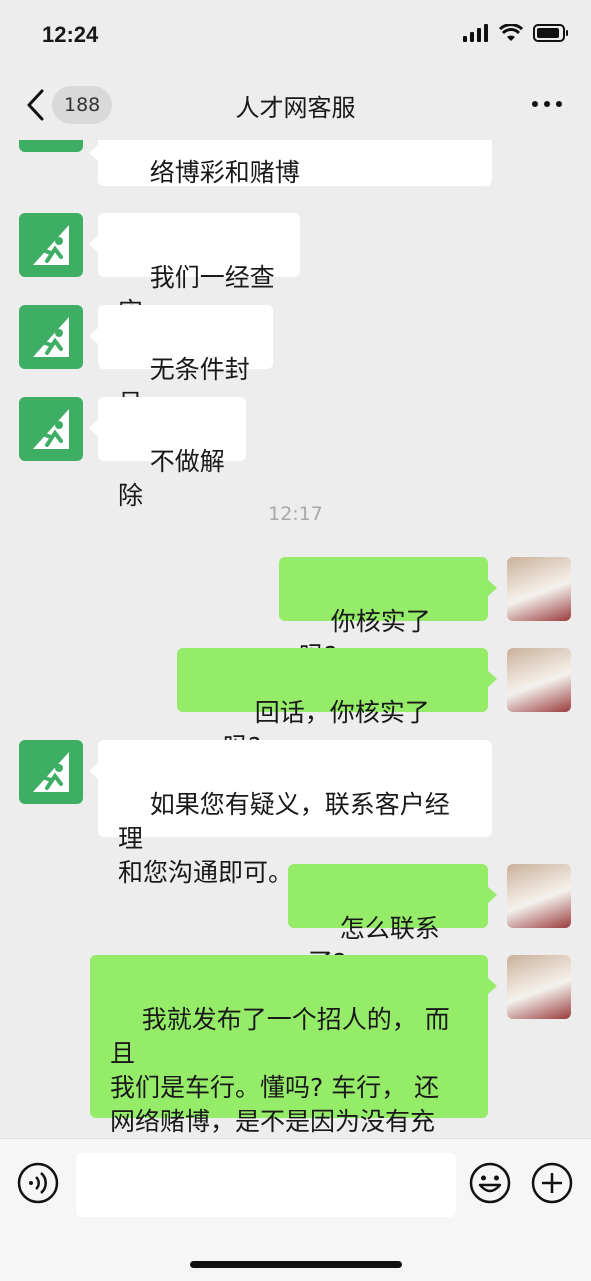  What do you see at coordinates (337, 704) in the screenshot?
I see `message-bubble: 回话，你核实了吗?` at bounding box center [337, 704].